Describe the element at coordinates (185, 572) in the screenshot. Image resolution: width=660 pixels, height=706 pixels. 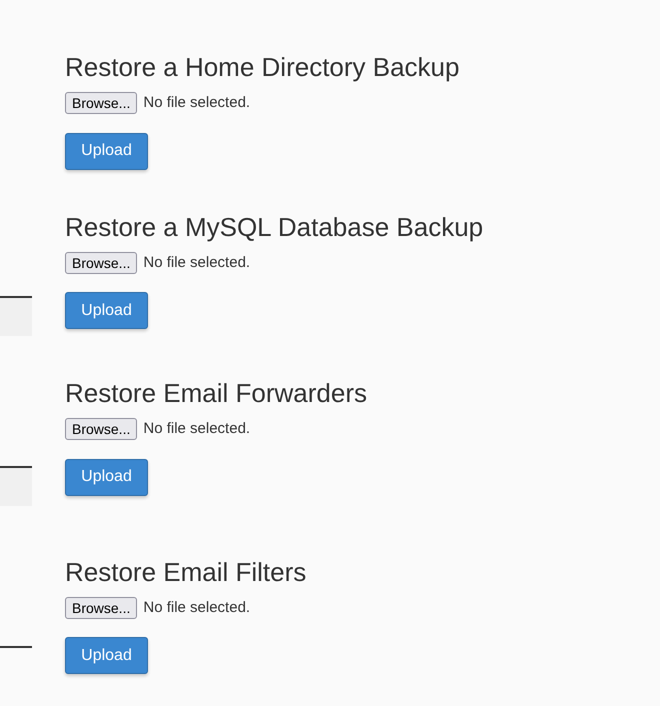
I see `section-heading: Restore Email Filters` at that location.